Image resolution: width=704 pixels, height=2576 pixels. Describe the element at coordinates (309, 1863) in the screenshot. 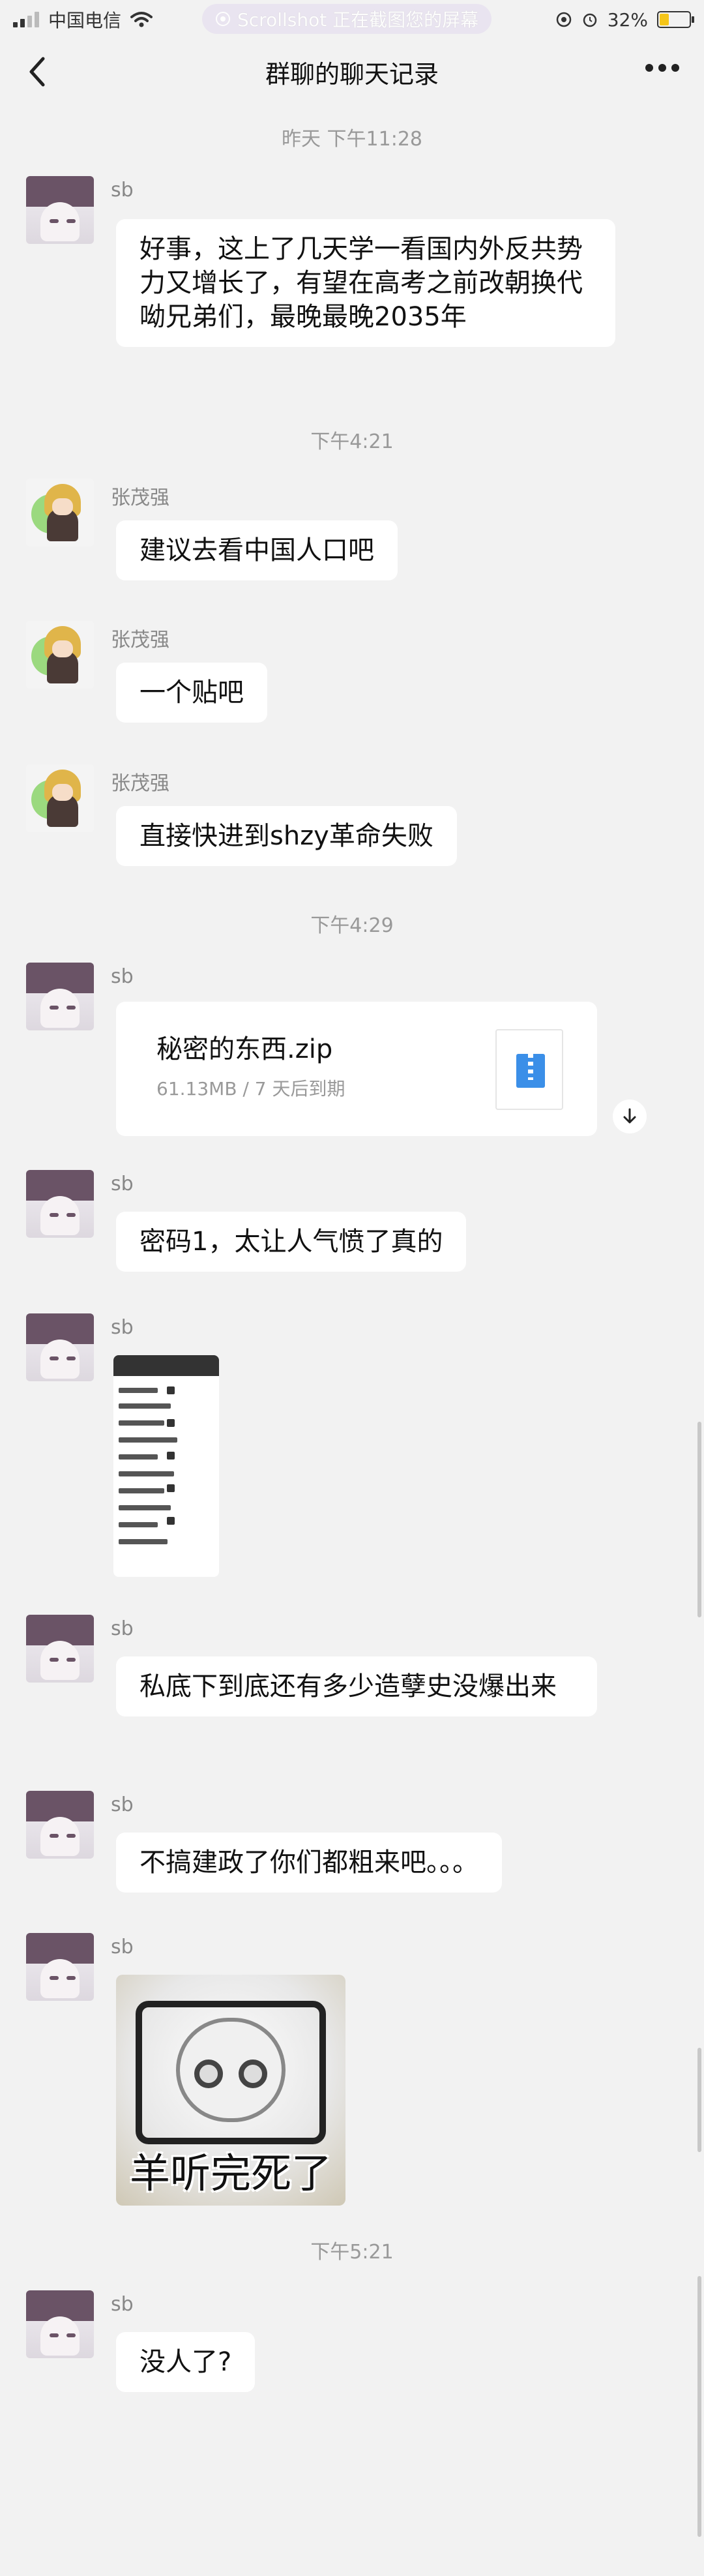

I see `message-bubble: 不搞建政了你们都粗来吧。。。` at that location.